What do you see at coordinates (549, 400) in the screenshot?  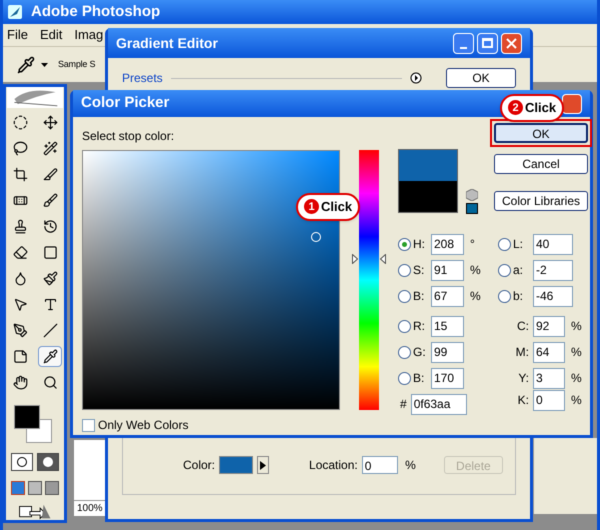 I see `value-field: 0` at bounding box center [549, 400].